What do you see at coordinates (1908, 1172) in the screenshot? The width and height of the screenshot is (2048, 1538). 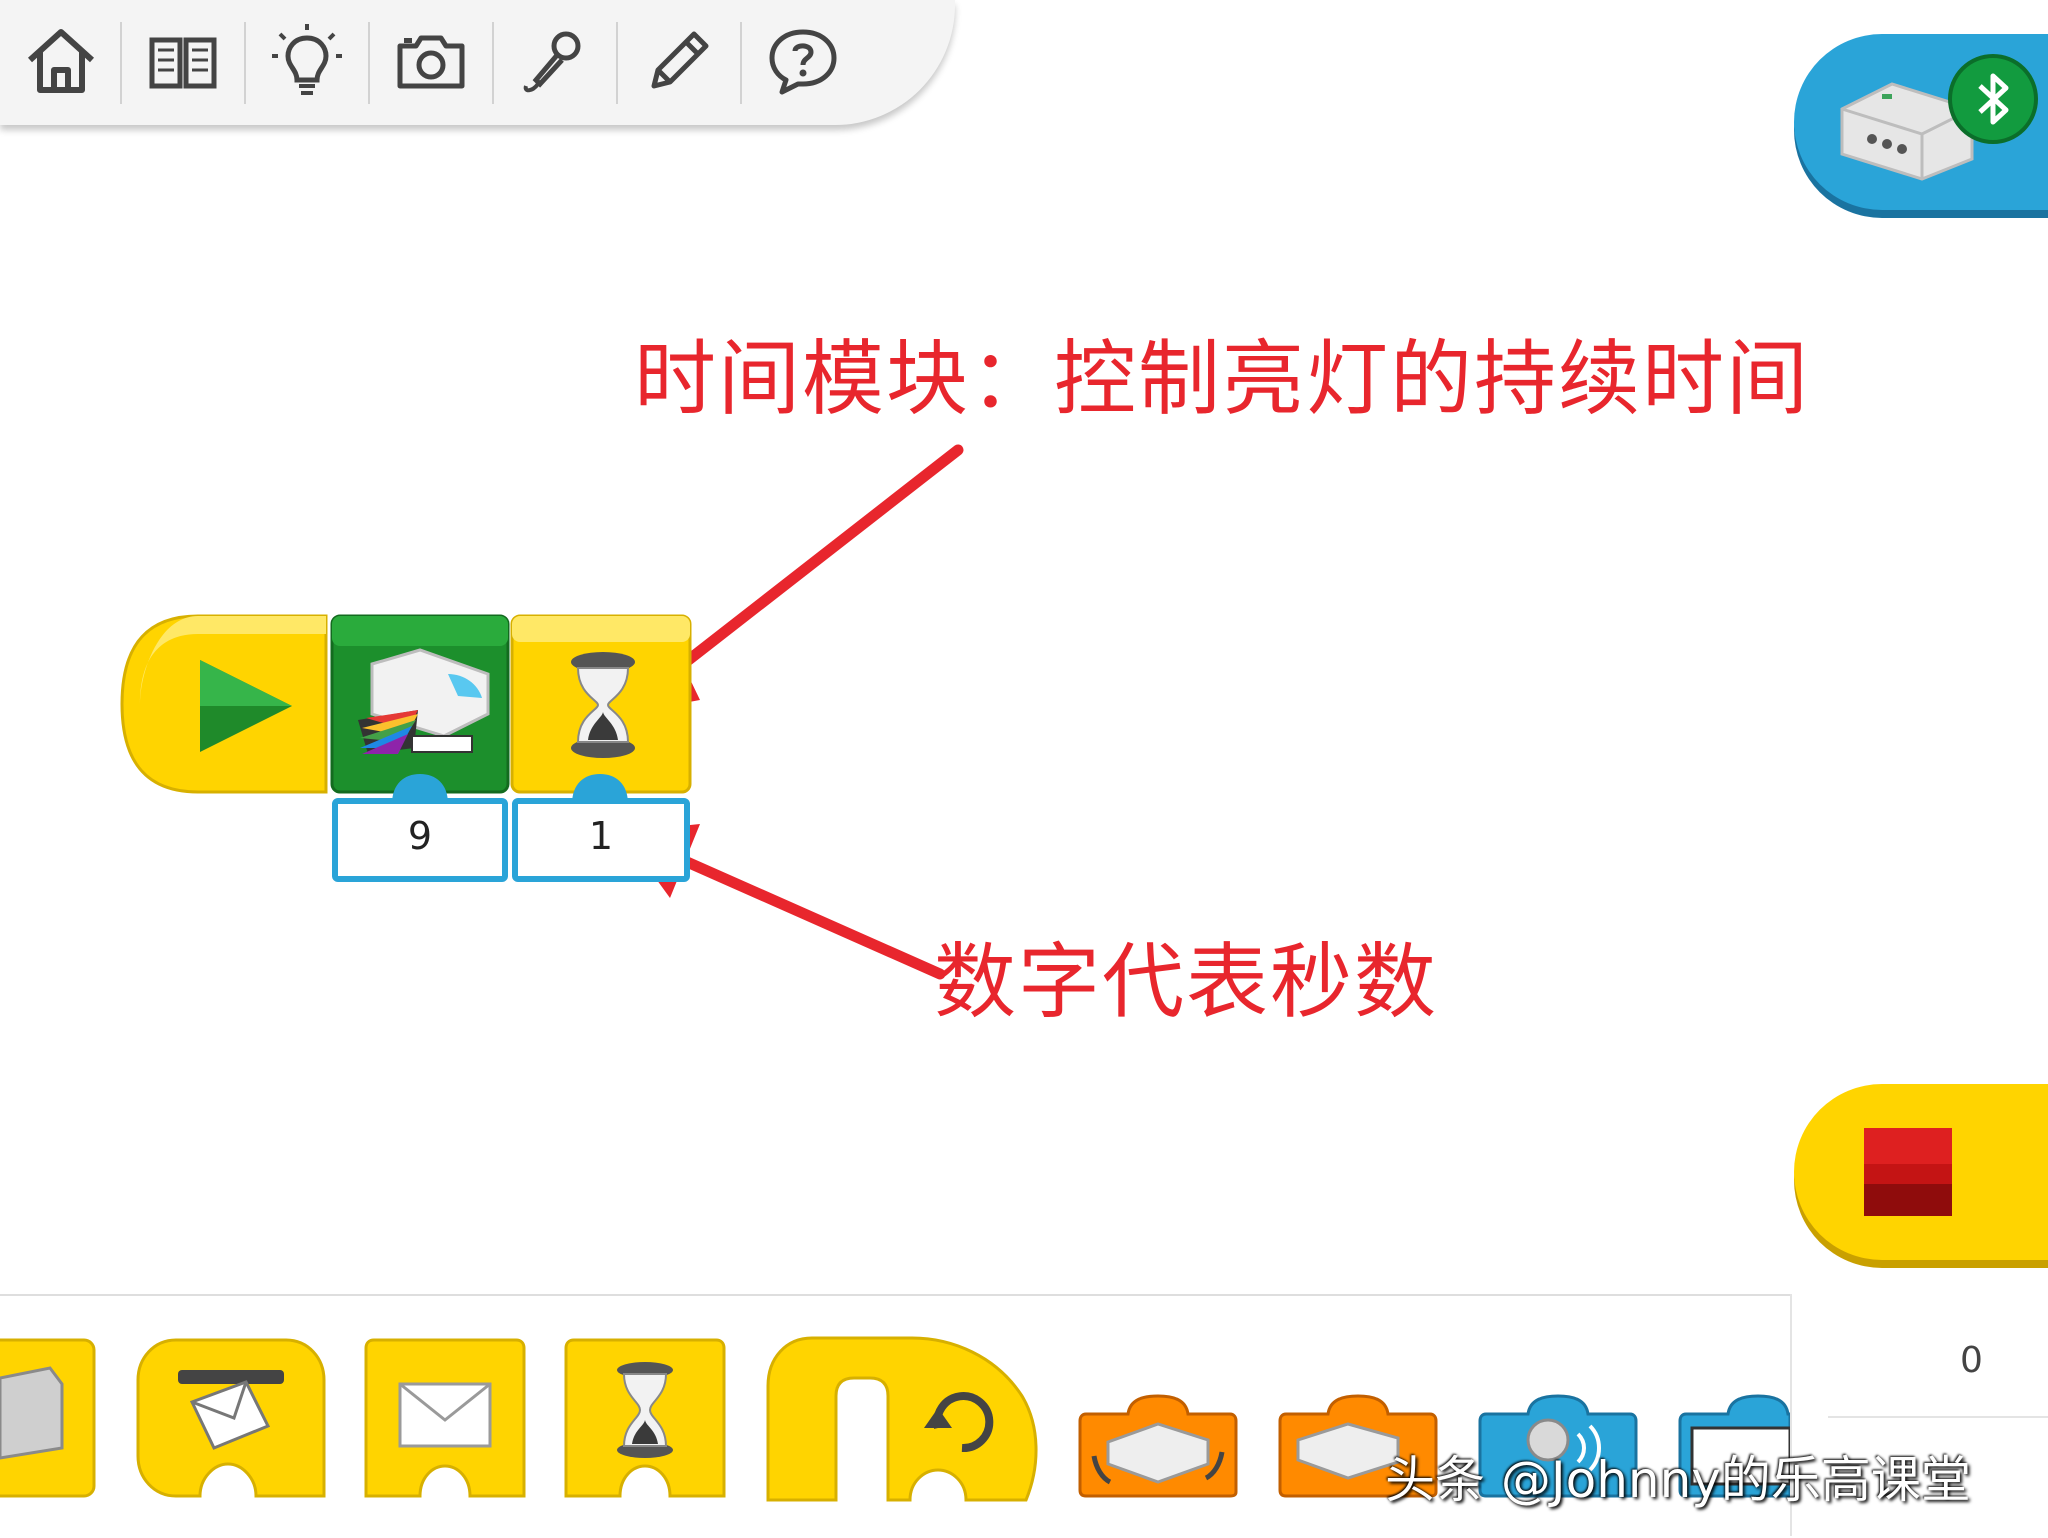 I see `stop-icon` at bounding box center [1908, 1172].